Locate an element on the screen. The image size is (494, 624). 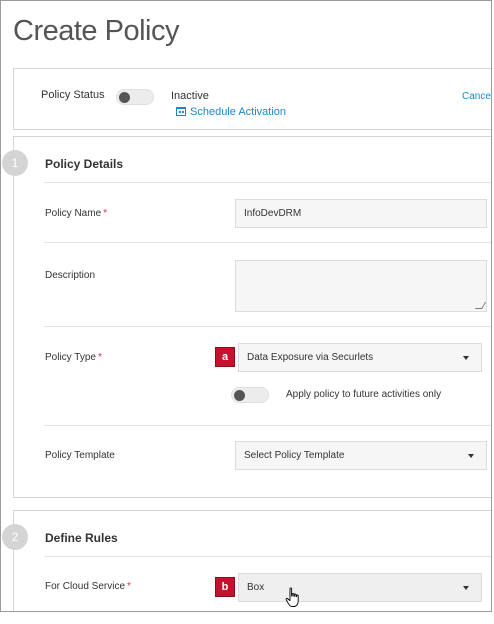
step-number-1: 1 is located at coordinates (15, 163).